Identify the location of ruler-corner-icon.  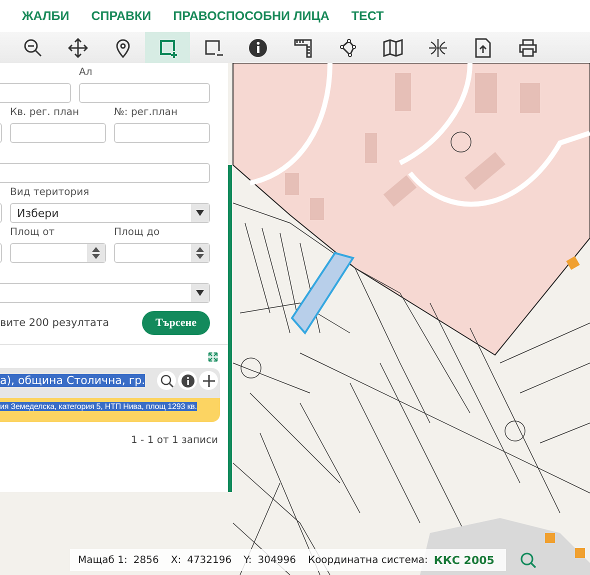
(302, 48).